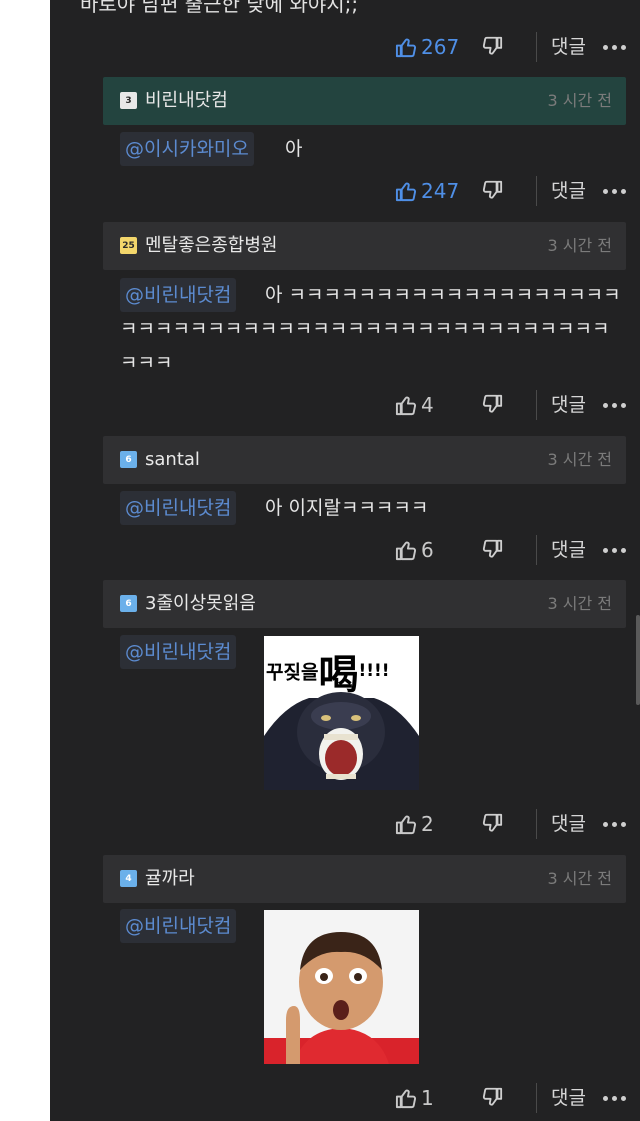 This screenshot has height=1121, width=640. I want to click on gorilla-meme-image: 꾸짖을喝!!!!, so click(341, 713).